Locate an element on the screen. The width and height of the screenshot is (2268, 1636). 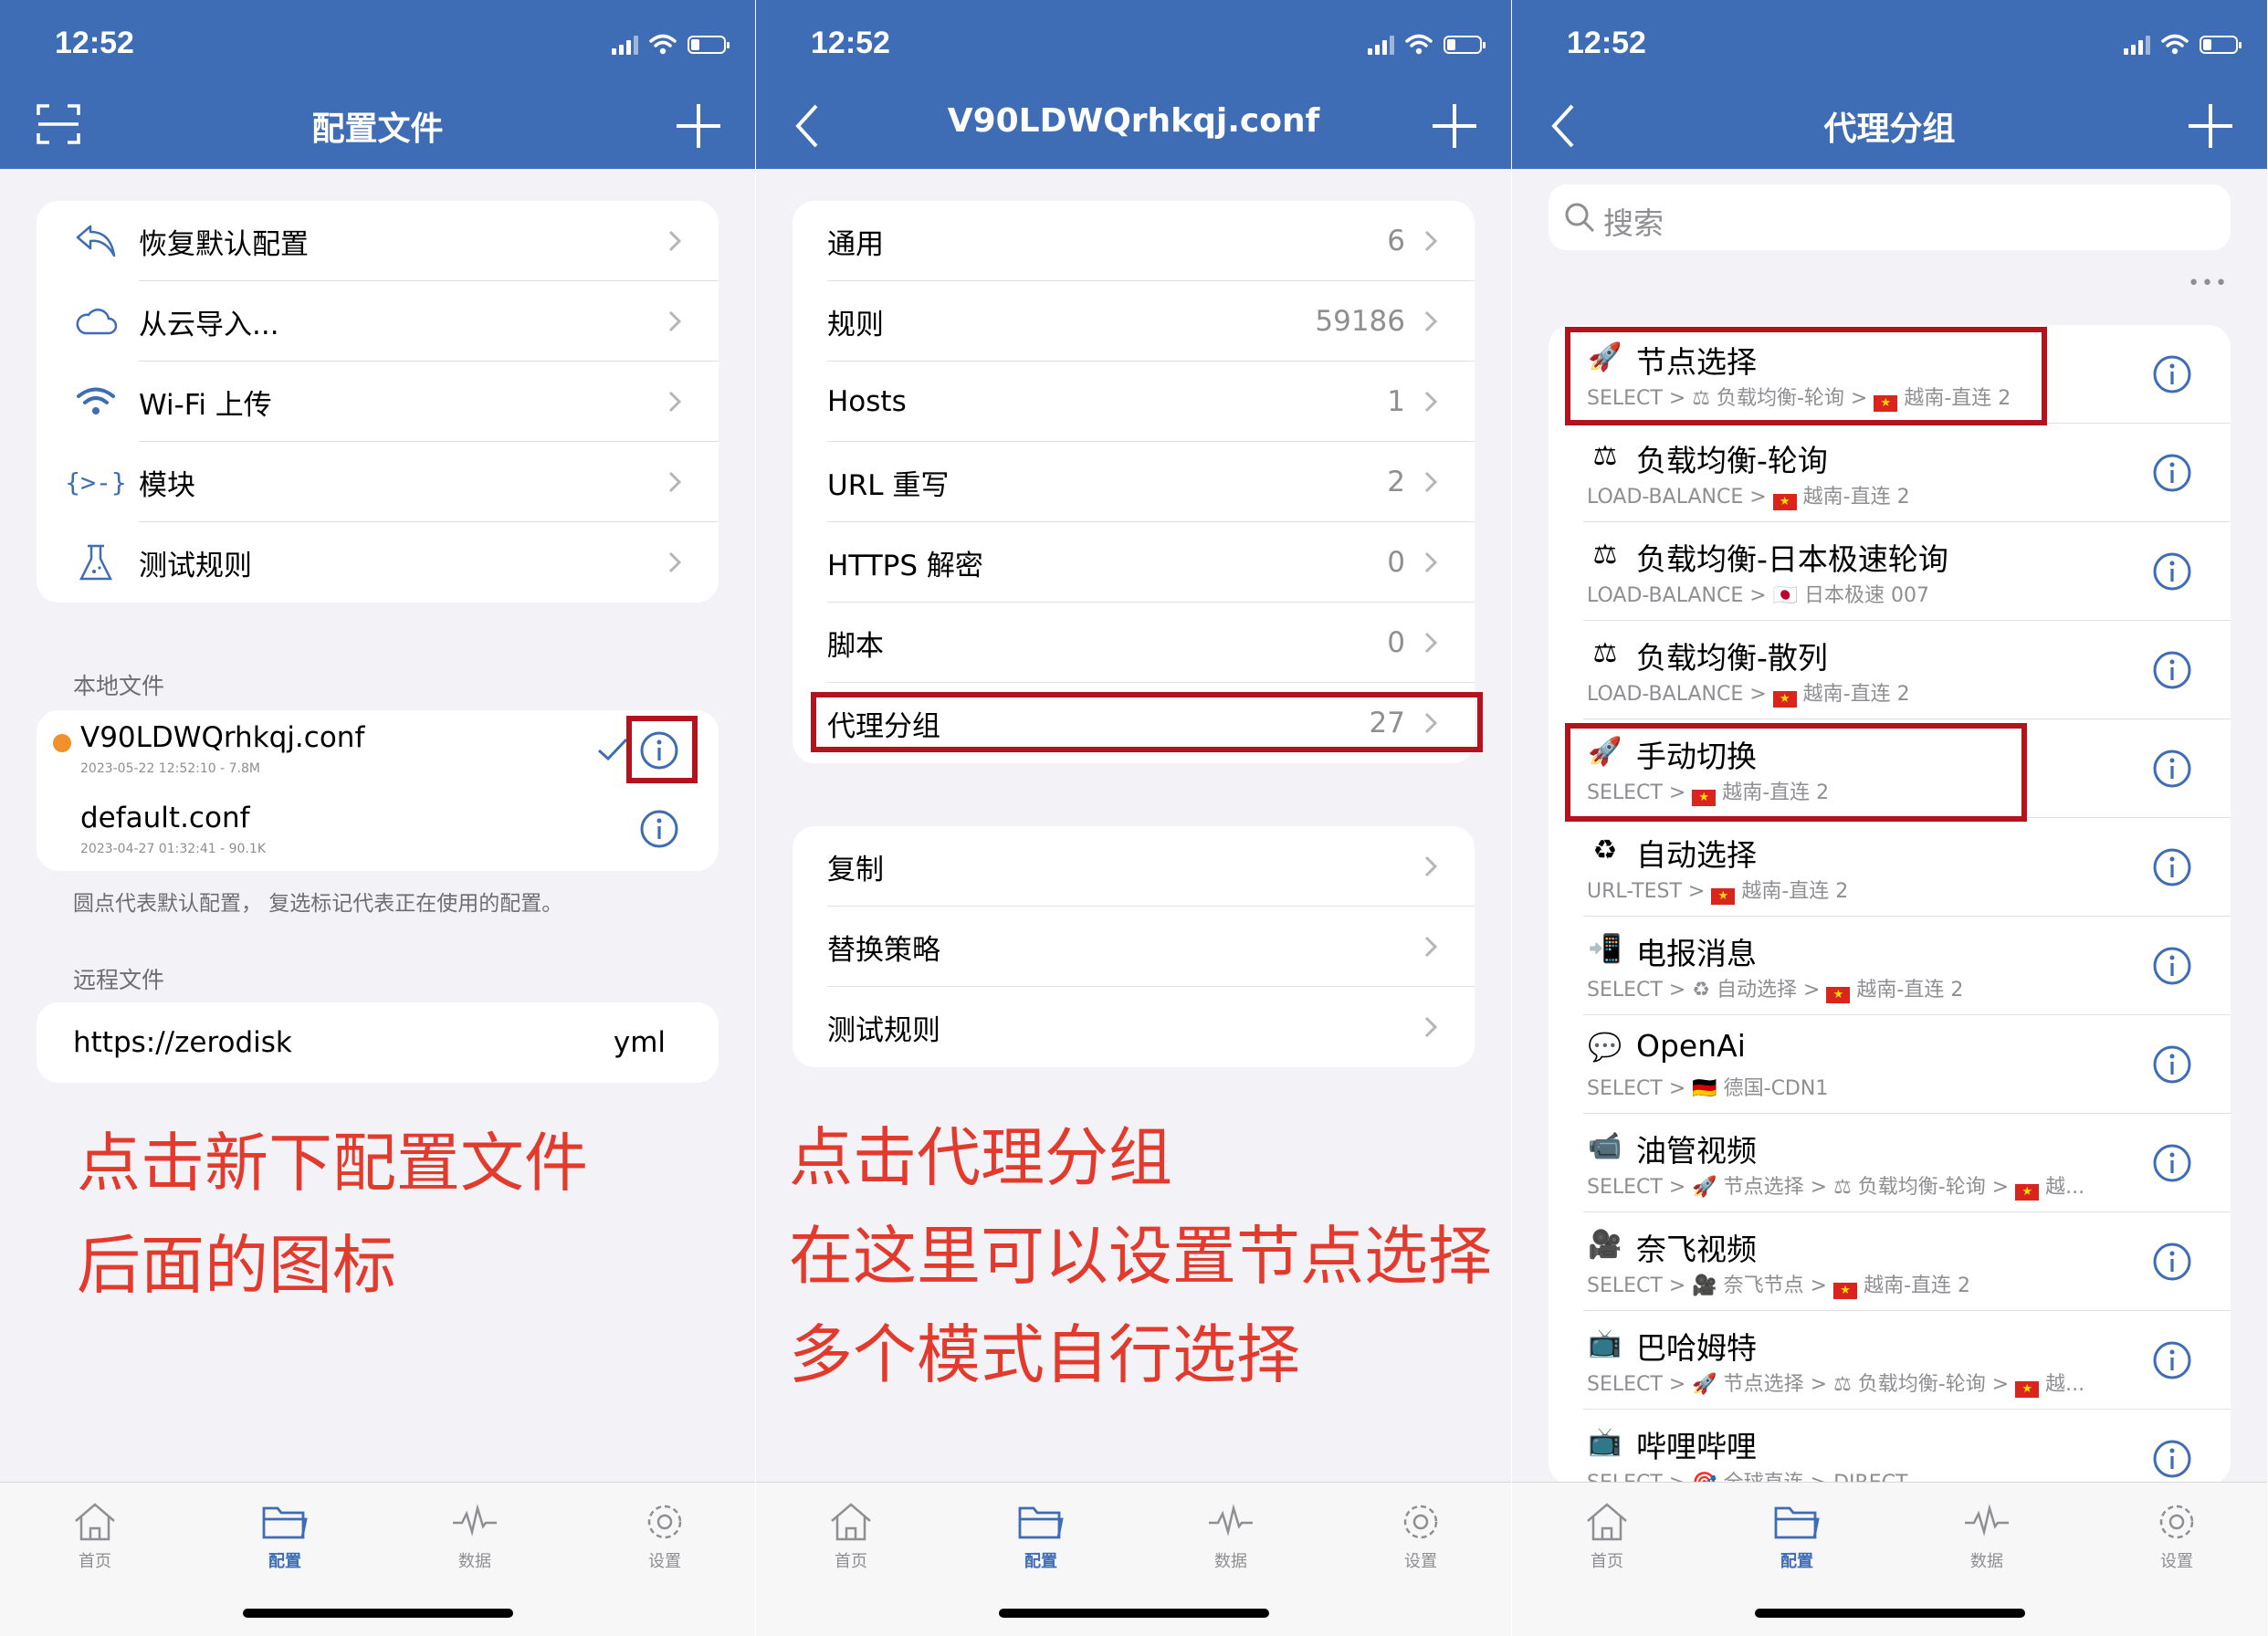
undo-arrow-icon is located at coordinates (95, 241).